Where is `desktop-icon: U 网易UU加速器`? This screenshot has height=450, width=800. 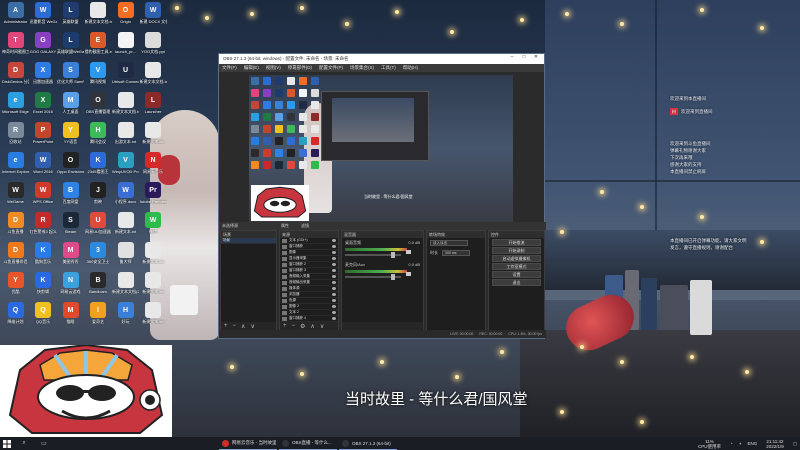 desktop-icon: U 网易UU加速器 is located at coordinates (98, 227).